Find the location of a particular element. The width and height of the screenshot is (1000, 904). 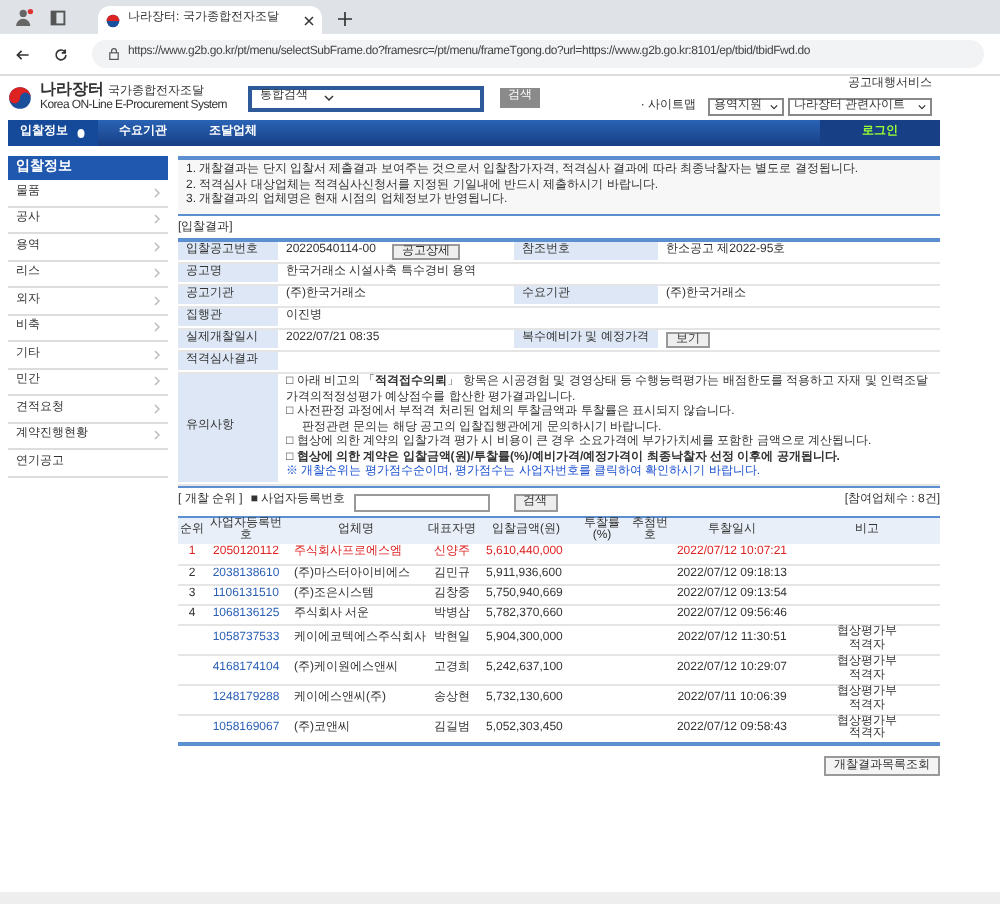

reload-icon is located at coordinates (61, 54).